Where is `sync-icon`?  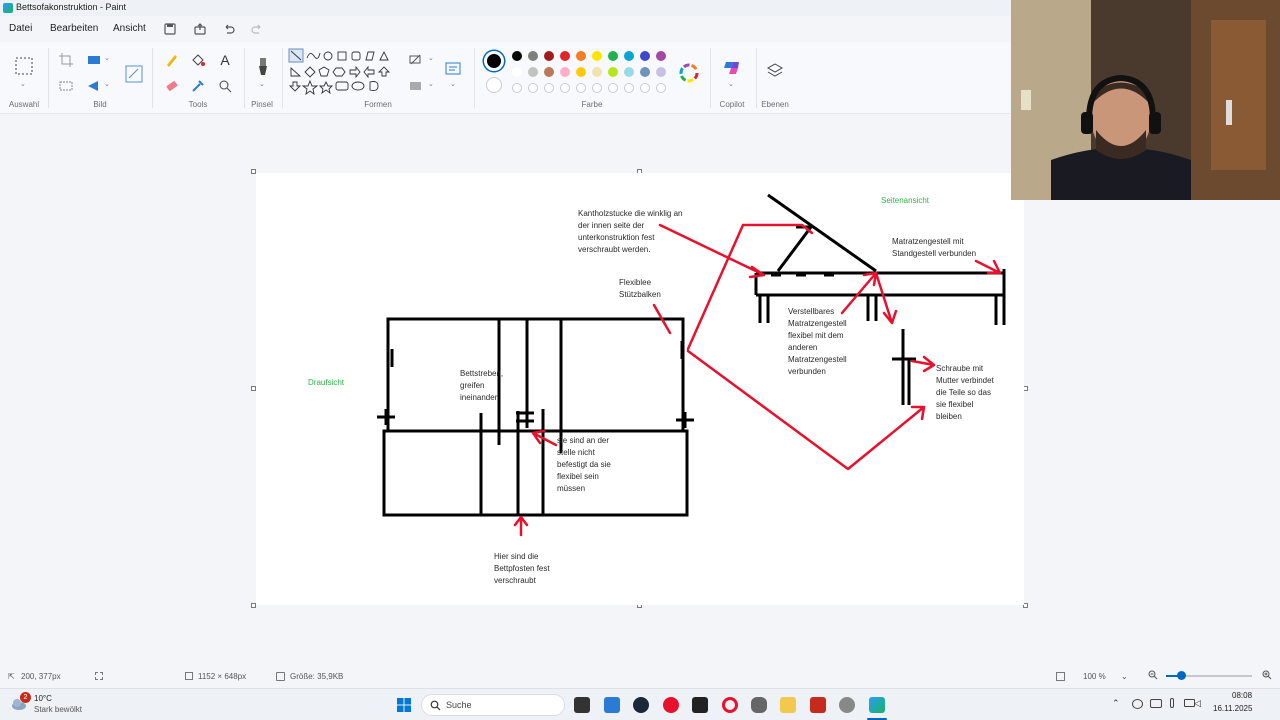 sync-icon is located at coordinates (1137, 704).